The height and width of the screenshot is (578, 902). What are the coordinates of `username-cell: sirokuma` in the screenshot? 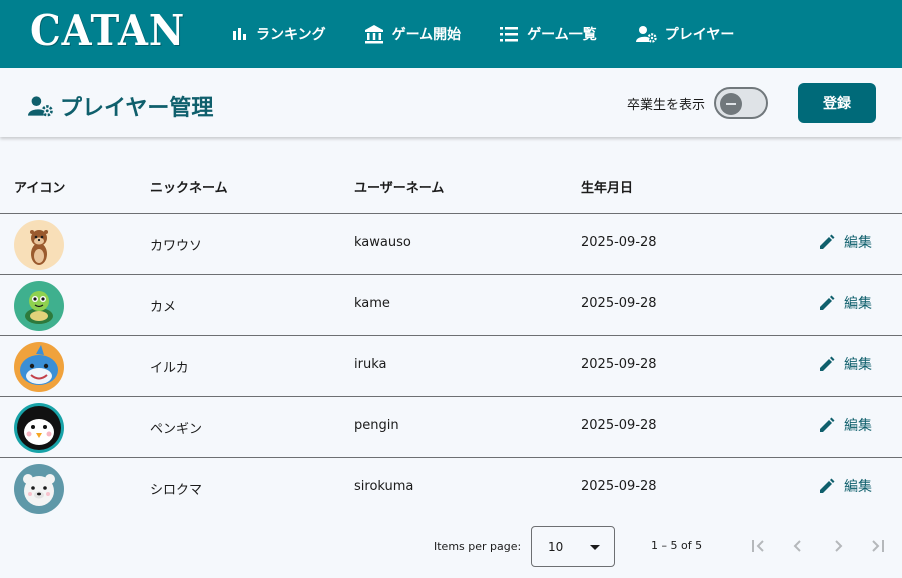 It's located at (384, 486).